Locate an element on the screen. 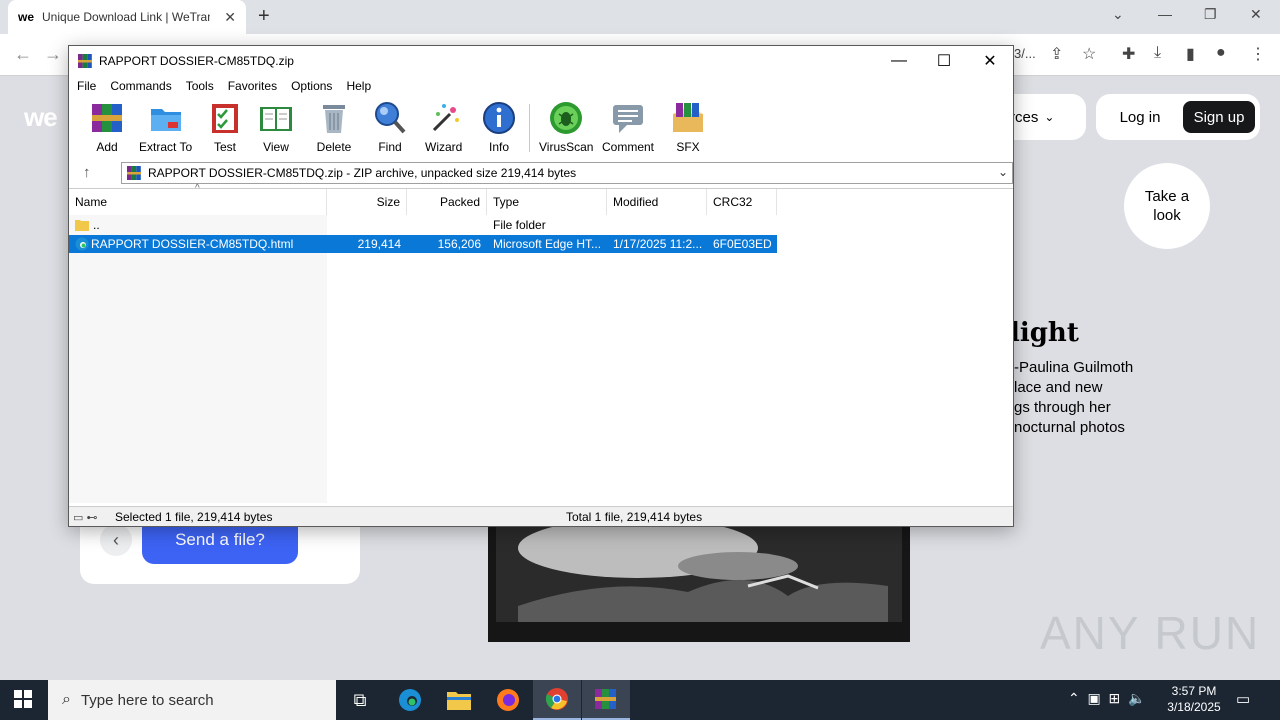 The height and width of the screenshot is (720, 1280). browser-tab: we Unique Download Link | WeTransfer ✕ is located at coordinates (127, 17).